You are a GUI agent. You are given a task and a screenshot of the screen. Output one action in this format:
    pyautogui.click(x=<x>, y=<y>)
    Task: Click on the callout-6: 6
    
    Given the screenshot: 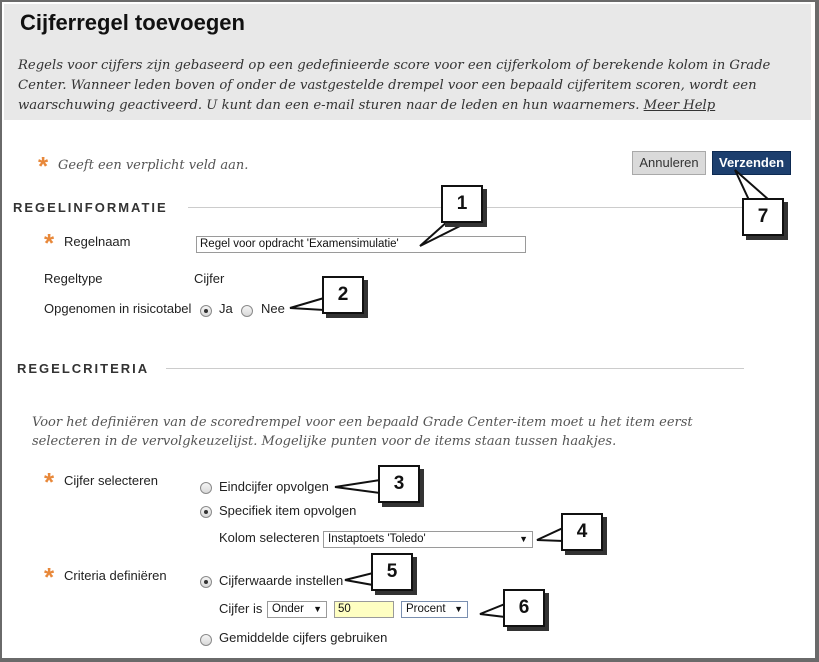 What is the action you would take?
    pyautogui.click(x=524, y=608)
    